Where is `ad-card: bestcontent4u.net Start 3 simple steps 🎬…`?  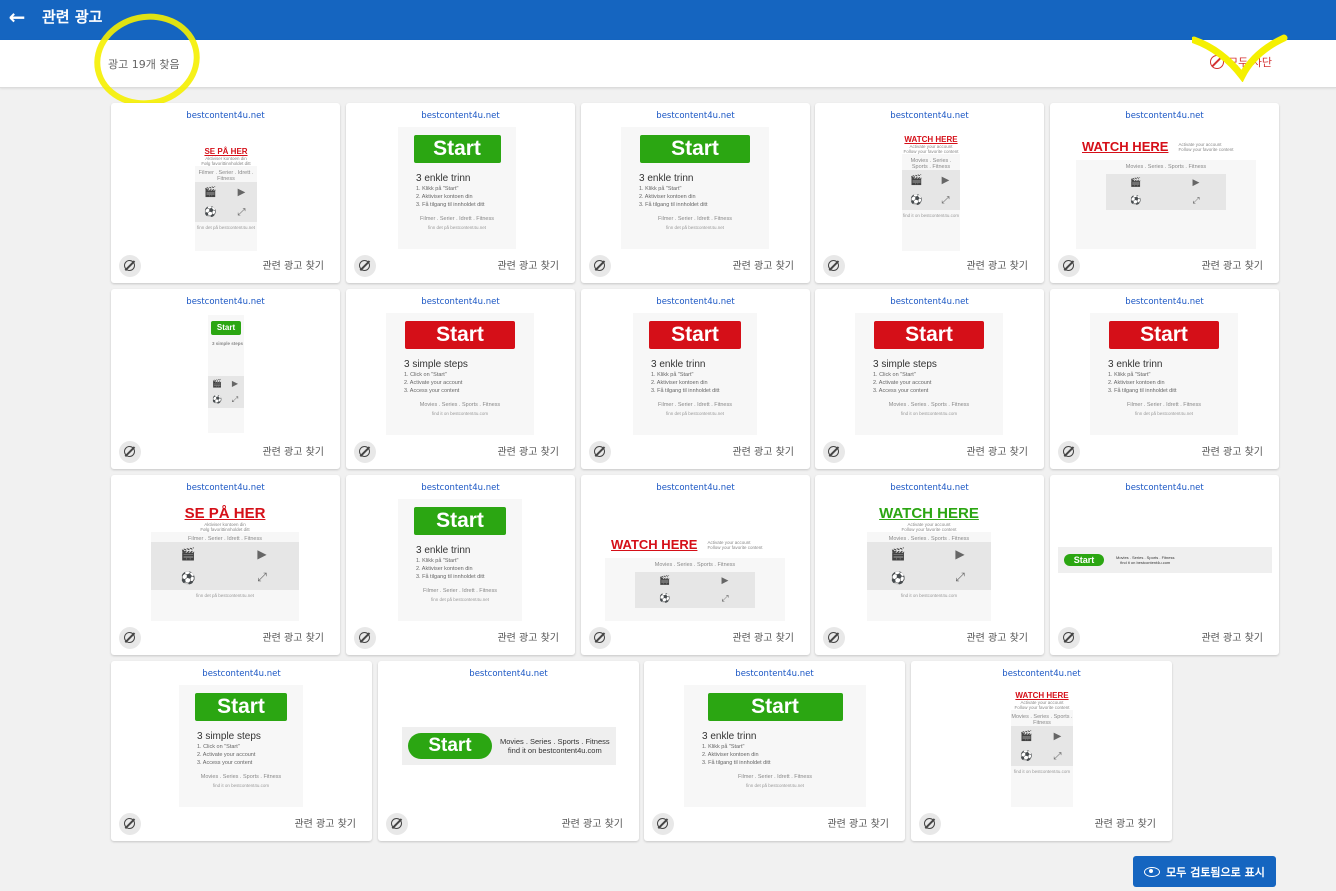 ad-card: bestcontent4u.net Start 3 simple steps 🎬… is located at coordinates (225, 379).